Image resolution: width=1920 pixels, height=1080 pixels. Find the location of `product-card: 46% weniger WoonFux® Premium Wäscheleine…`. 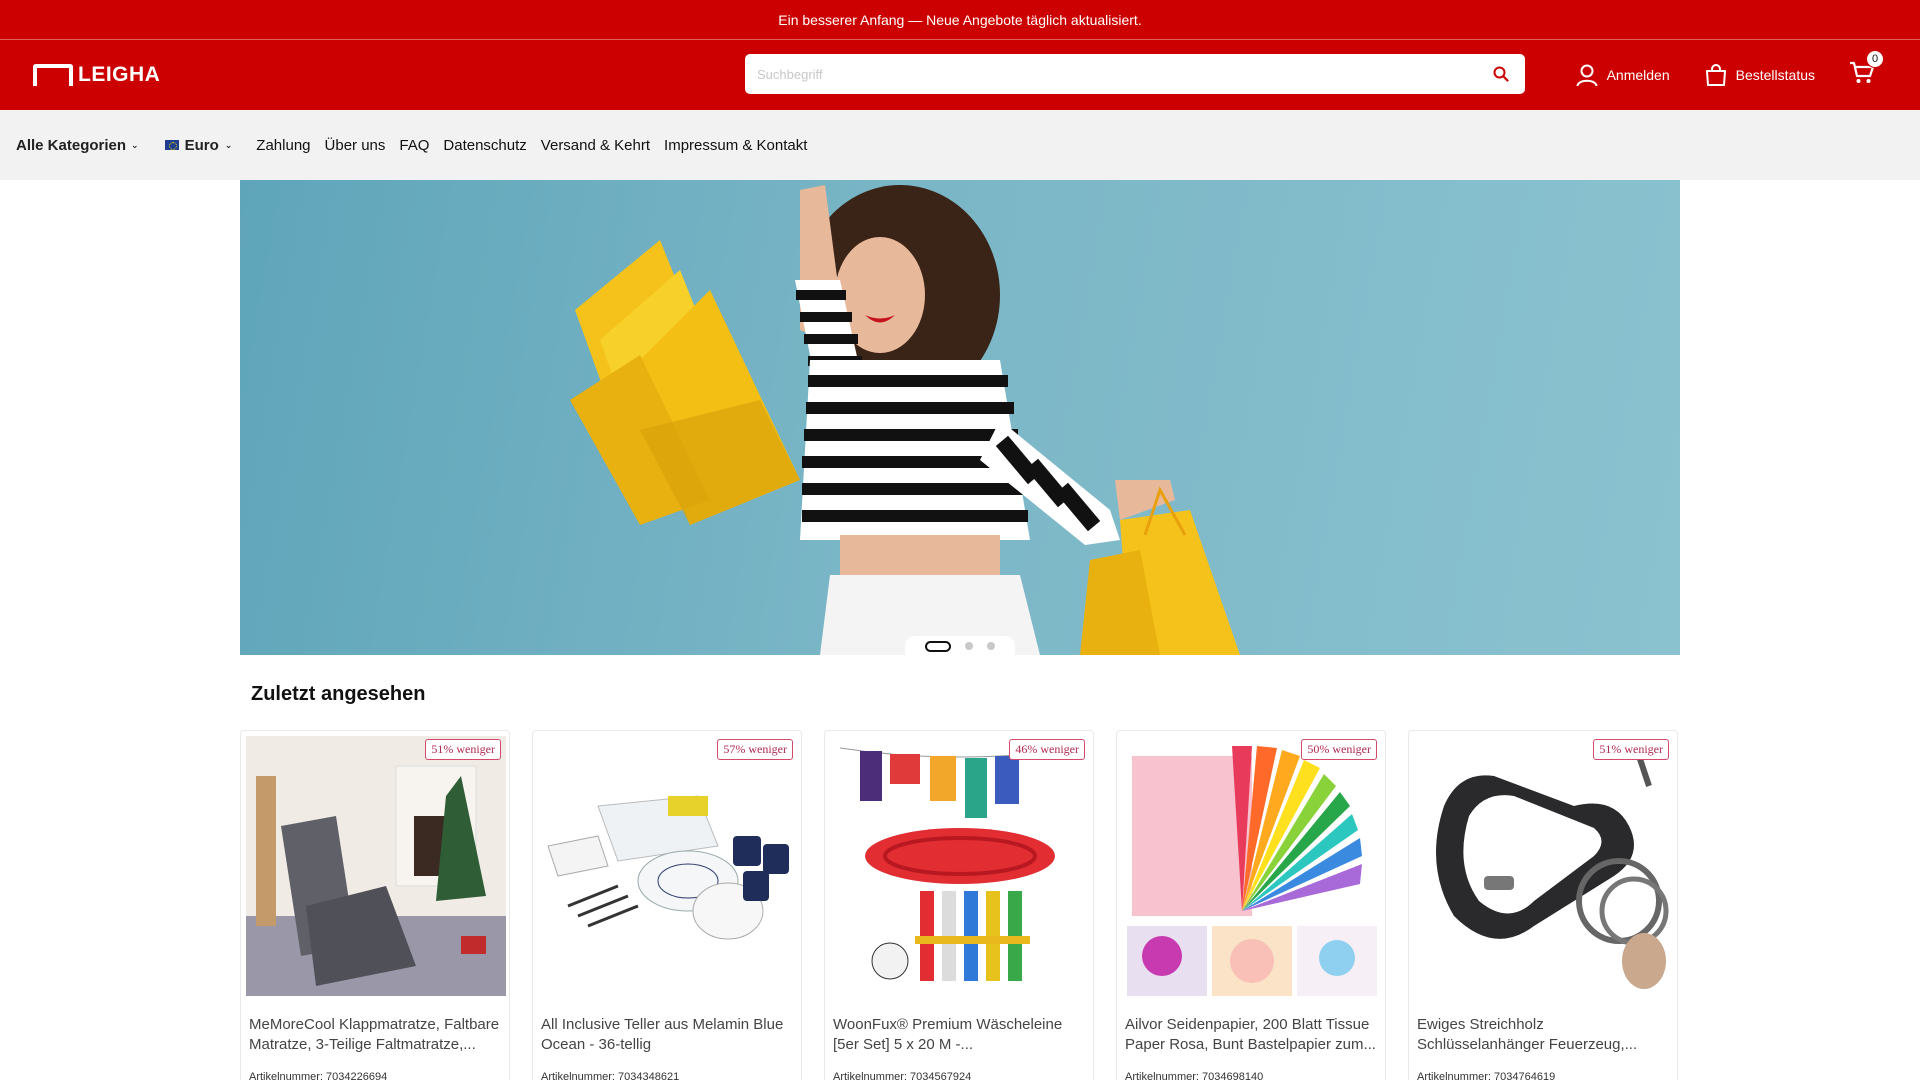

product-card: 46% weniger WoonFux® Premium Wäscheleine… is located at coordinates (959, 905).